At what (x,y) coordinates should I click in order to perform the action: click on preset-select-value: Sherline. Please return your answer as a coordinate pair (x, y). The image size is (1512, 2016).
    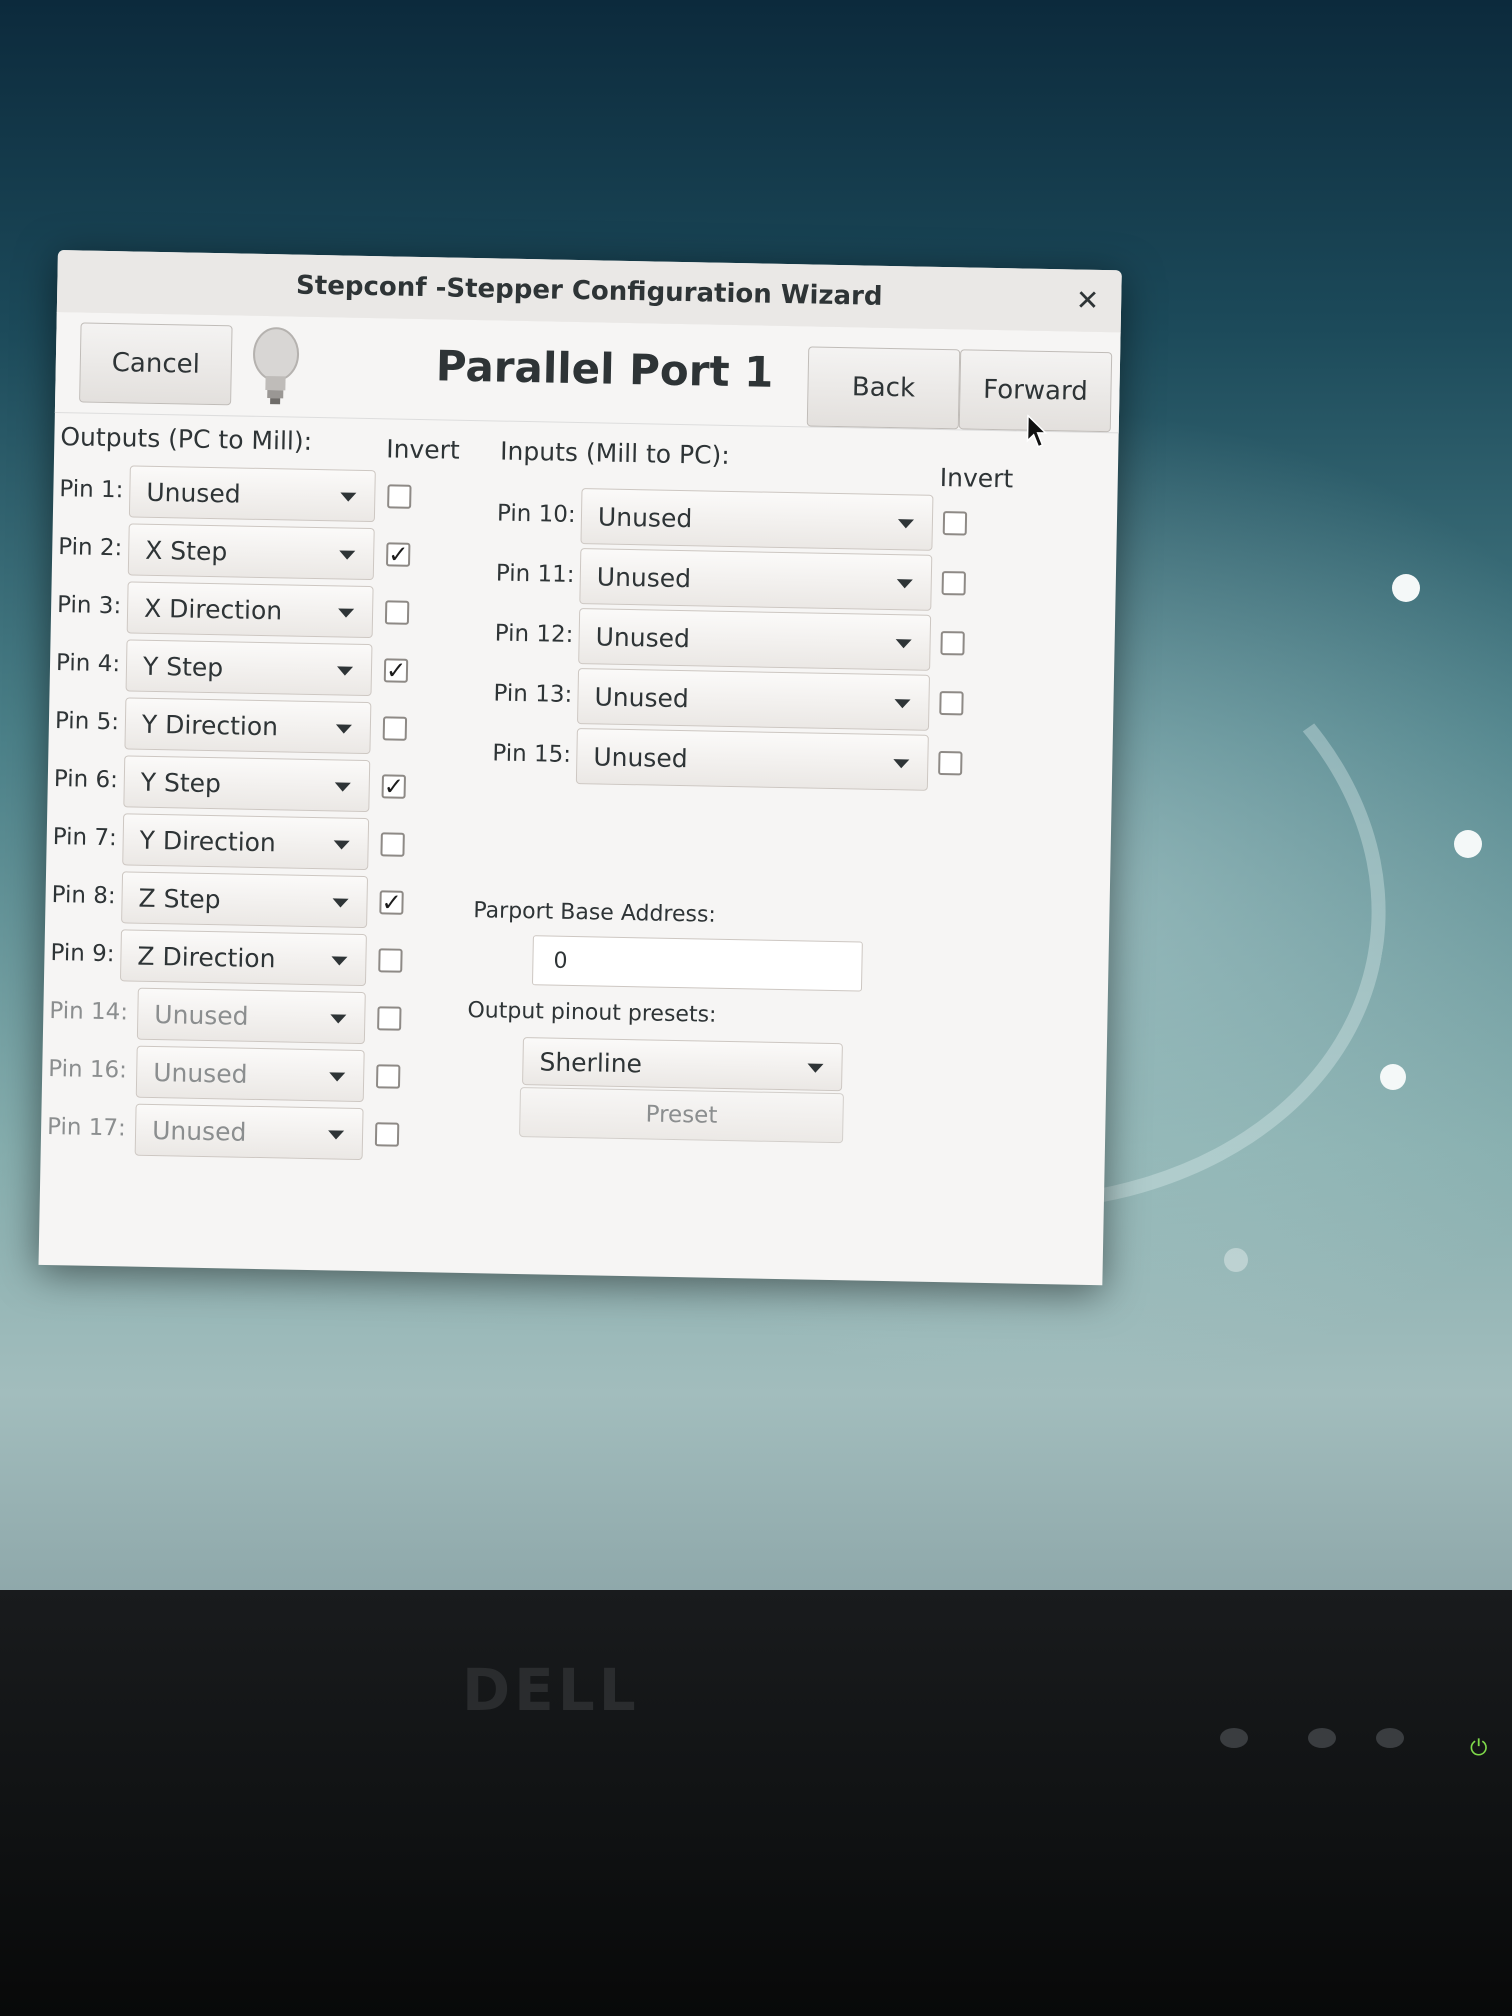
    Looking at the image, I should click on (591, 1063).